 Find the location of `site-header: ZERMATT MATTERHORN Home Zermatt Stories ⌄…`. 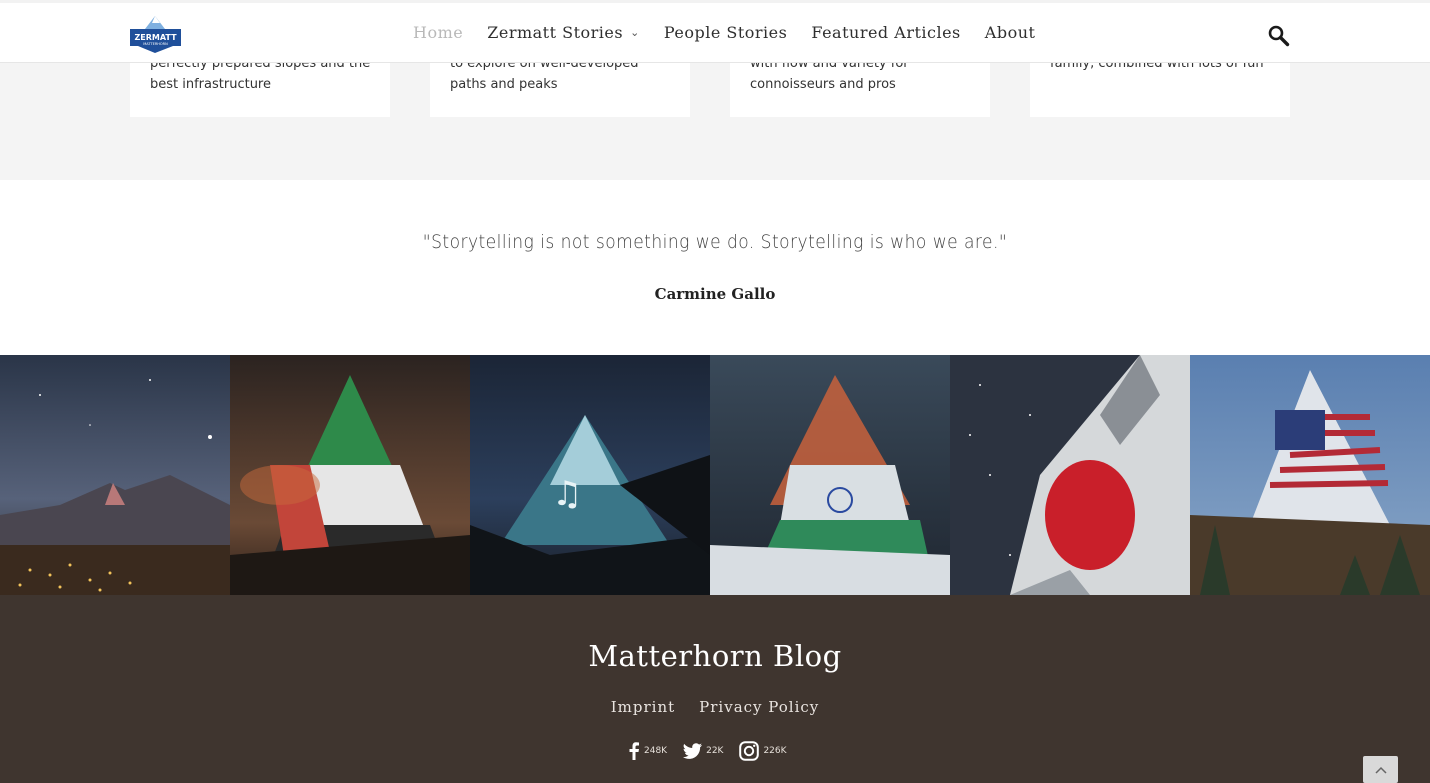

site-header: ZERMATT MATTERHORN Home Zermatt Stories ⌄… is located at coordinates (715, 31).